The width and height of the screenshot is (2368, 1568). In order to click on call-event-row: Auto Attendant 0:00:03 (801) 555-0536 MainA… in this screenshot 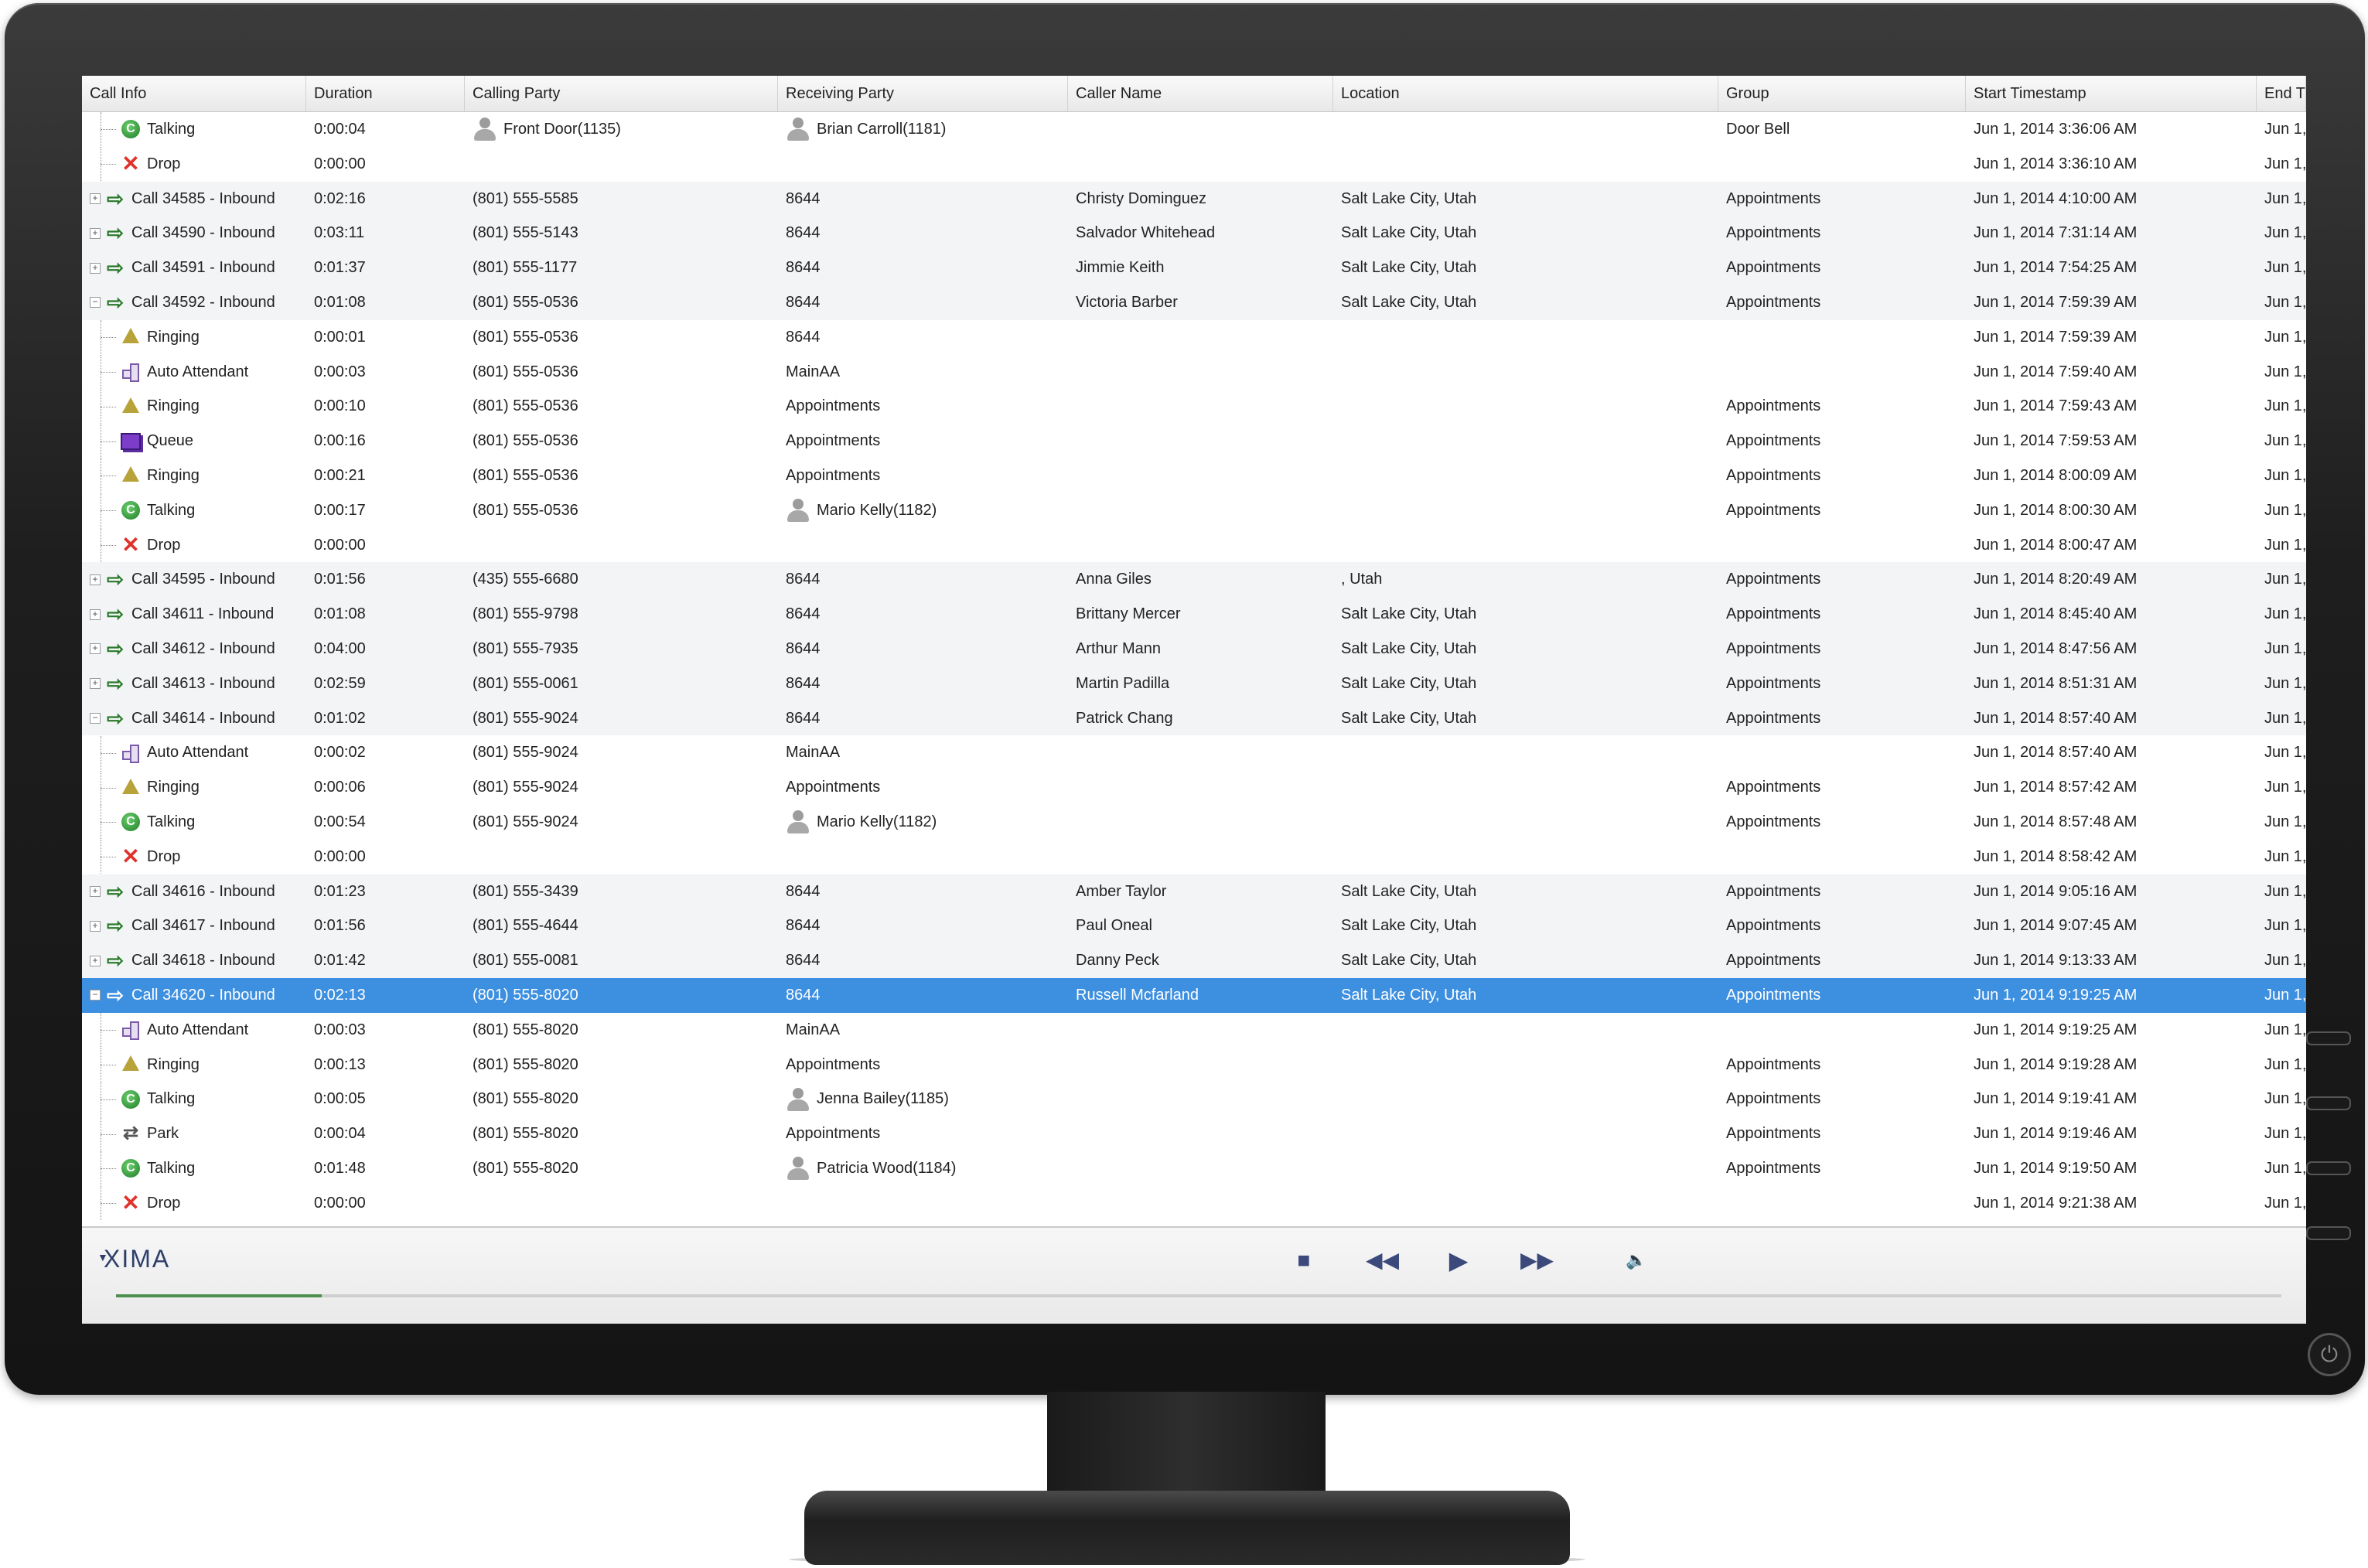, I will do `click(1194, 372)`.